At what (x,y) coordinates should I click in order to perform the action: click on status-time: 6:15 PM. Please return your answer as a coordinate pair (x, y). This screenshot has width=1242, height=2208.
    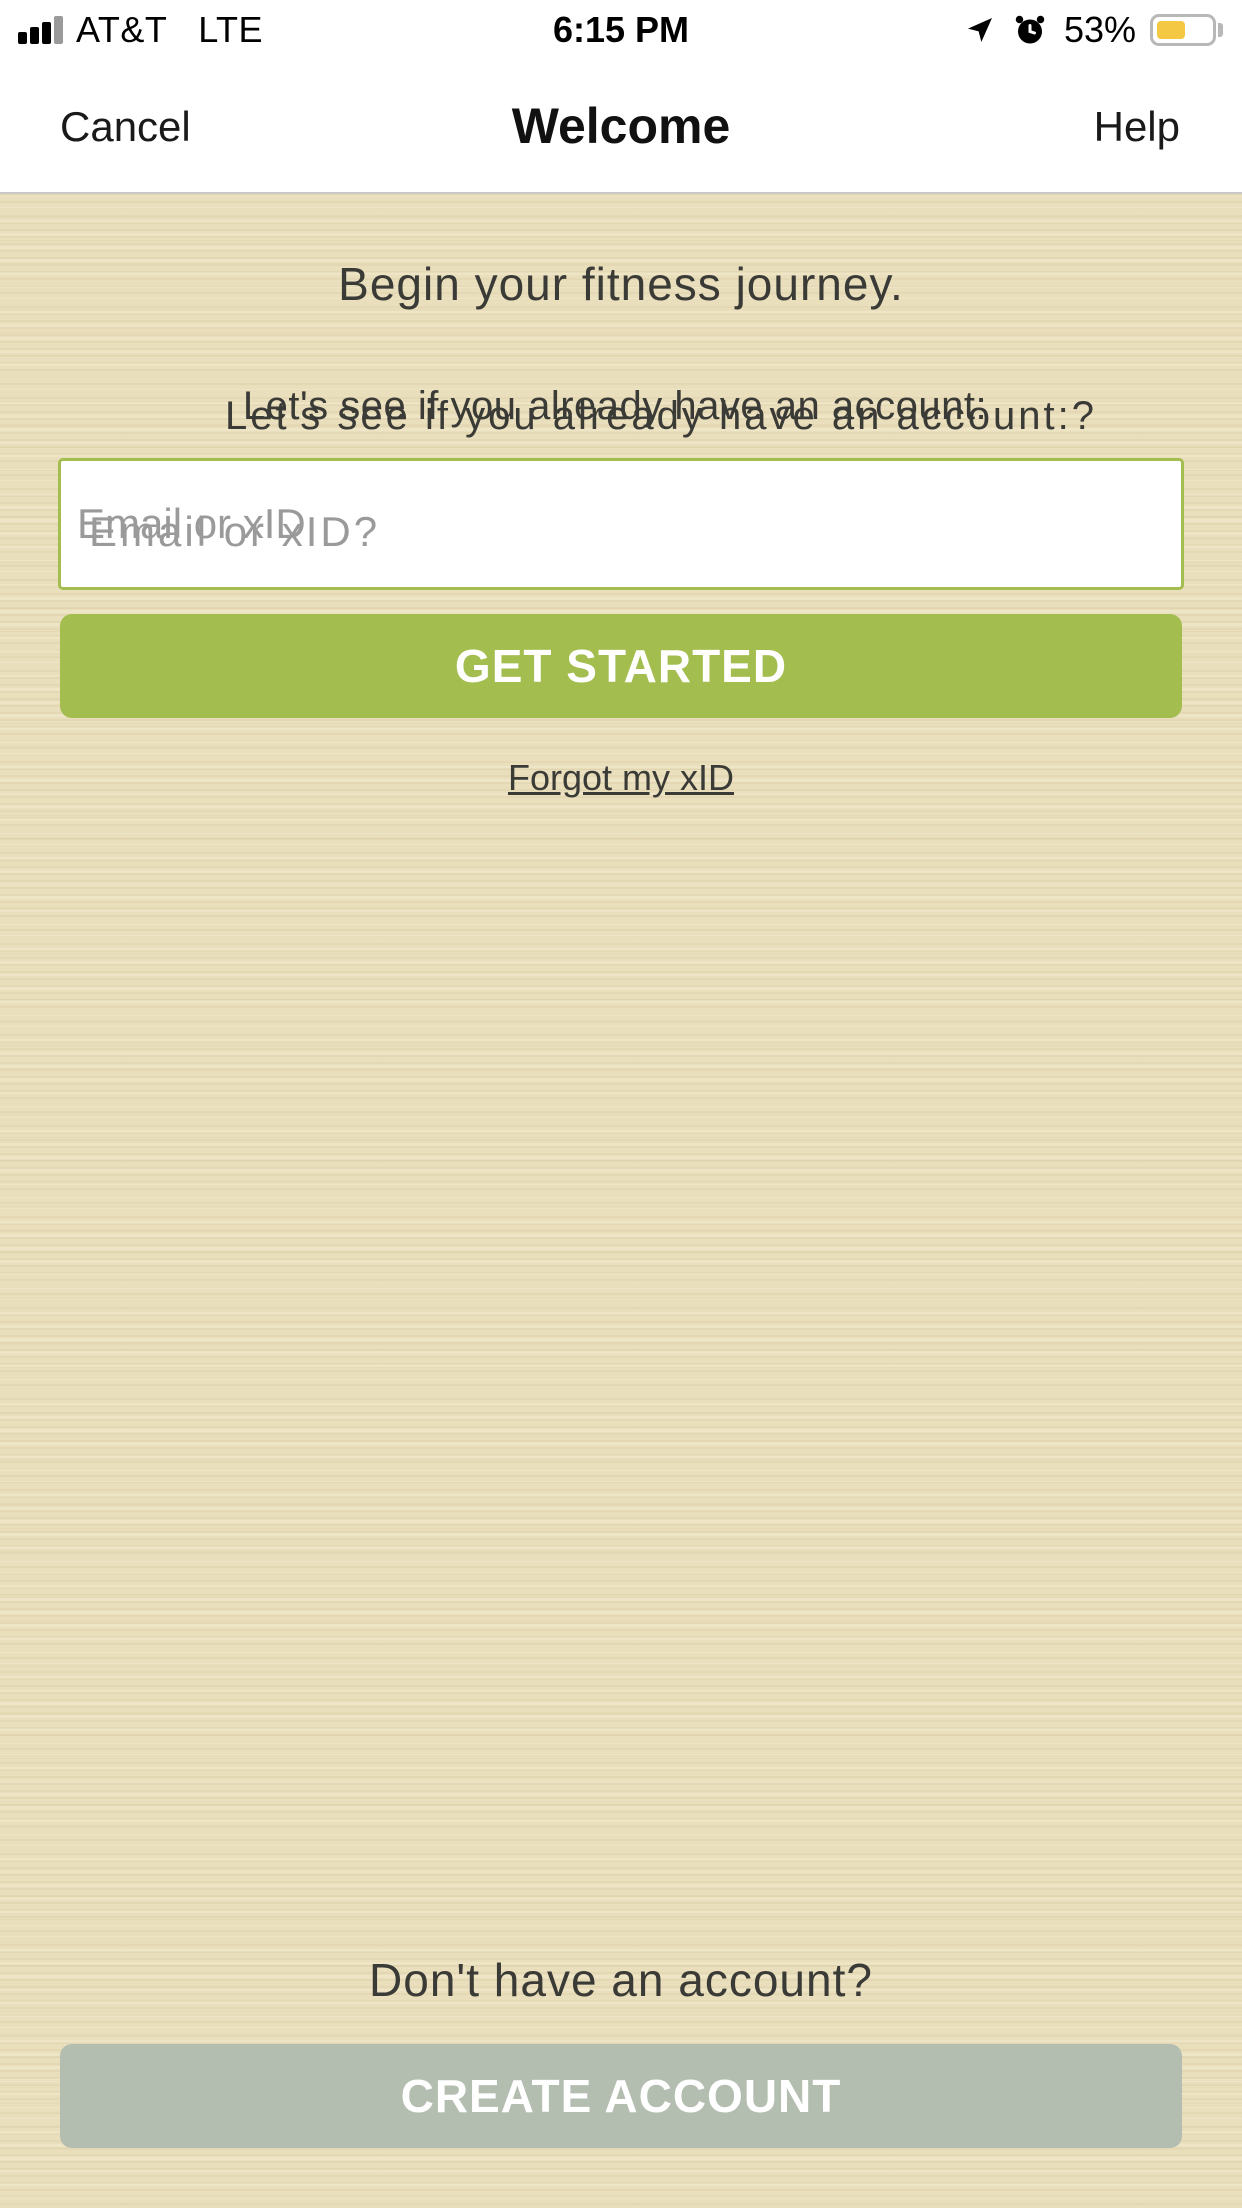
    Looking at the image, I should click on (621, 29).